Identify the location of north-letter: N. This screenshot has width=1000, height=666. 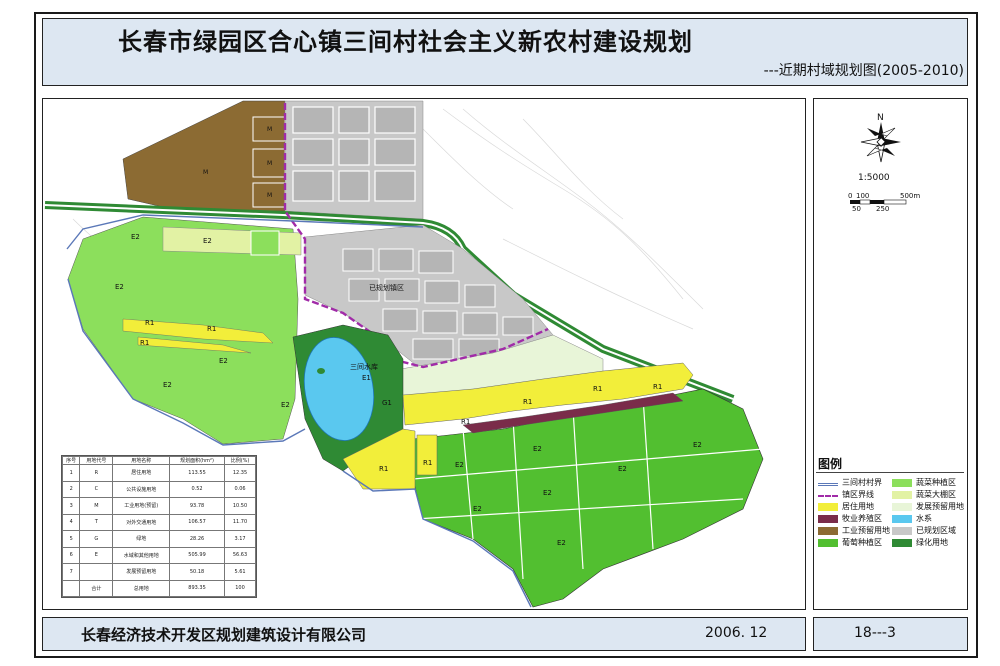
(880, 118).